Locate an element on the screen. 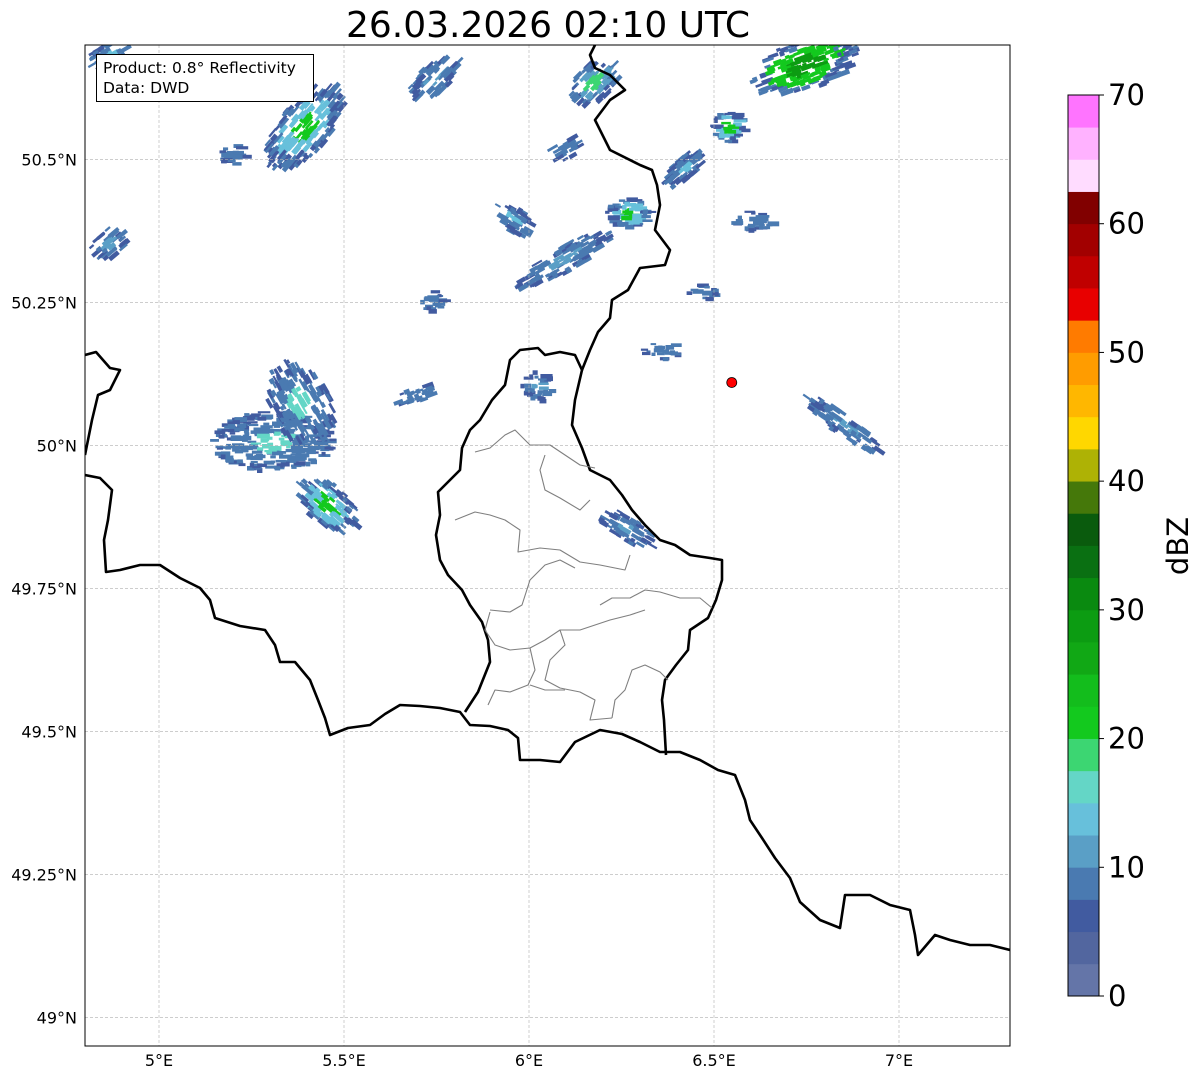 The image size is (1202, 1081). lat-tick-label: 49.25°N is located at coordinates (44, 874).